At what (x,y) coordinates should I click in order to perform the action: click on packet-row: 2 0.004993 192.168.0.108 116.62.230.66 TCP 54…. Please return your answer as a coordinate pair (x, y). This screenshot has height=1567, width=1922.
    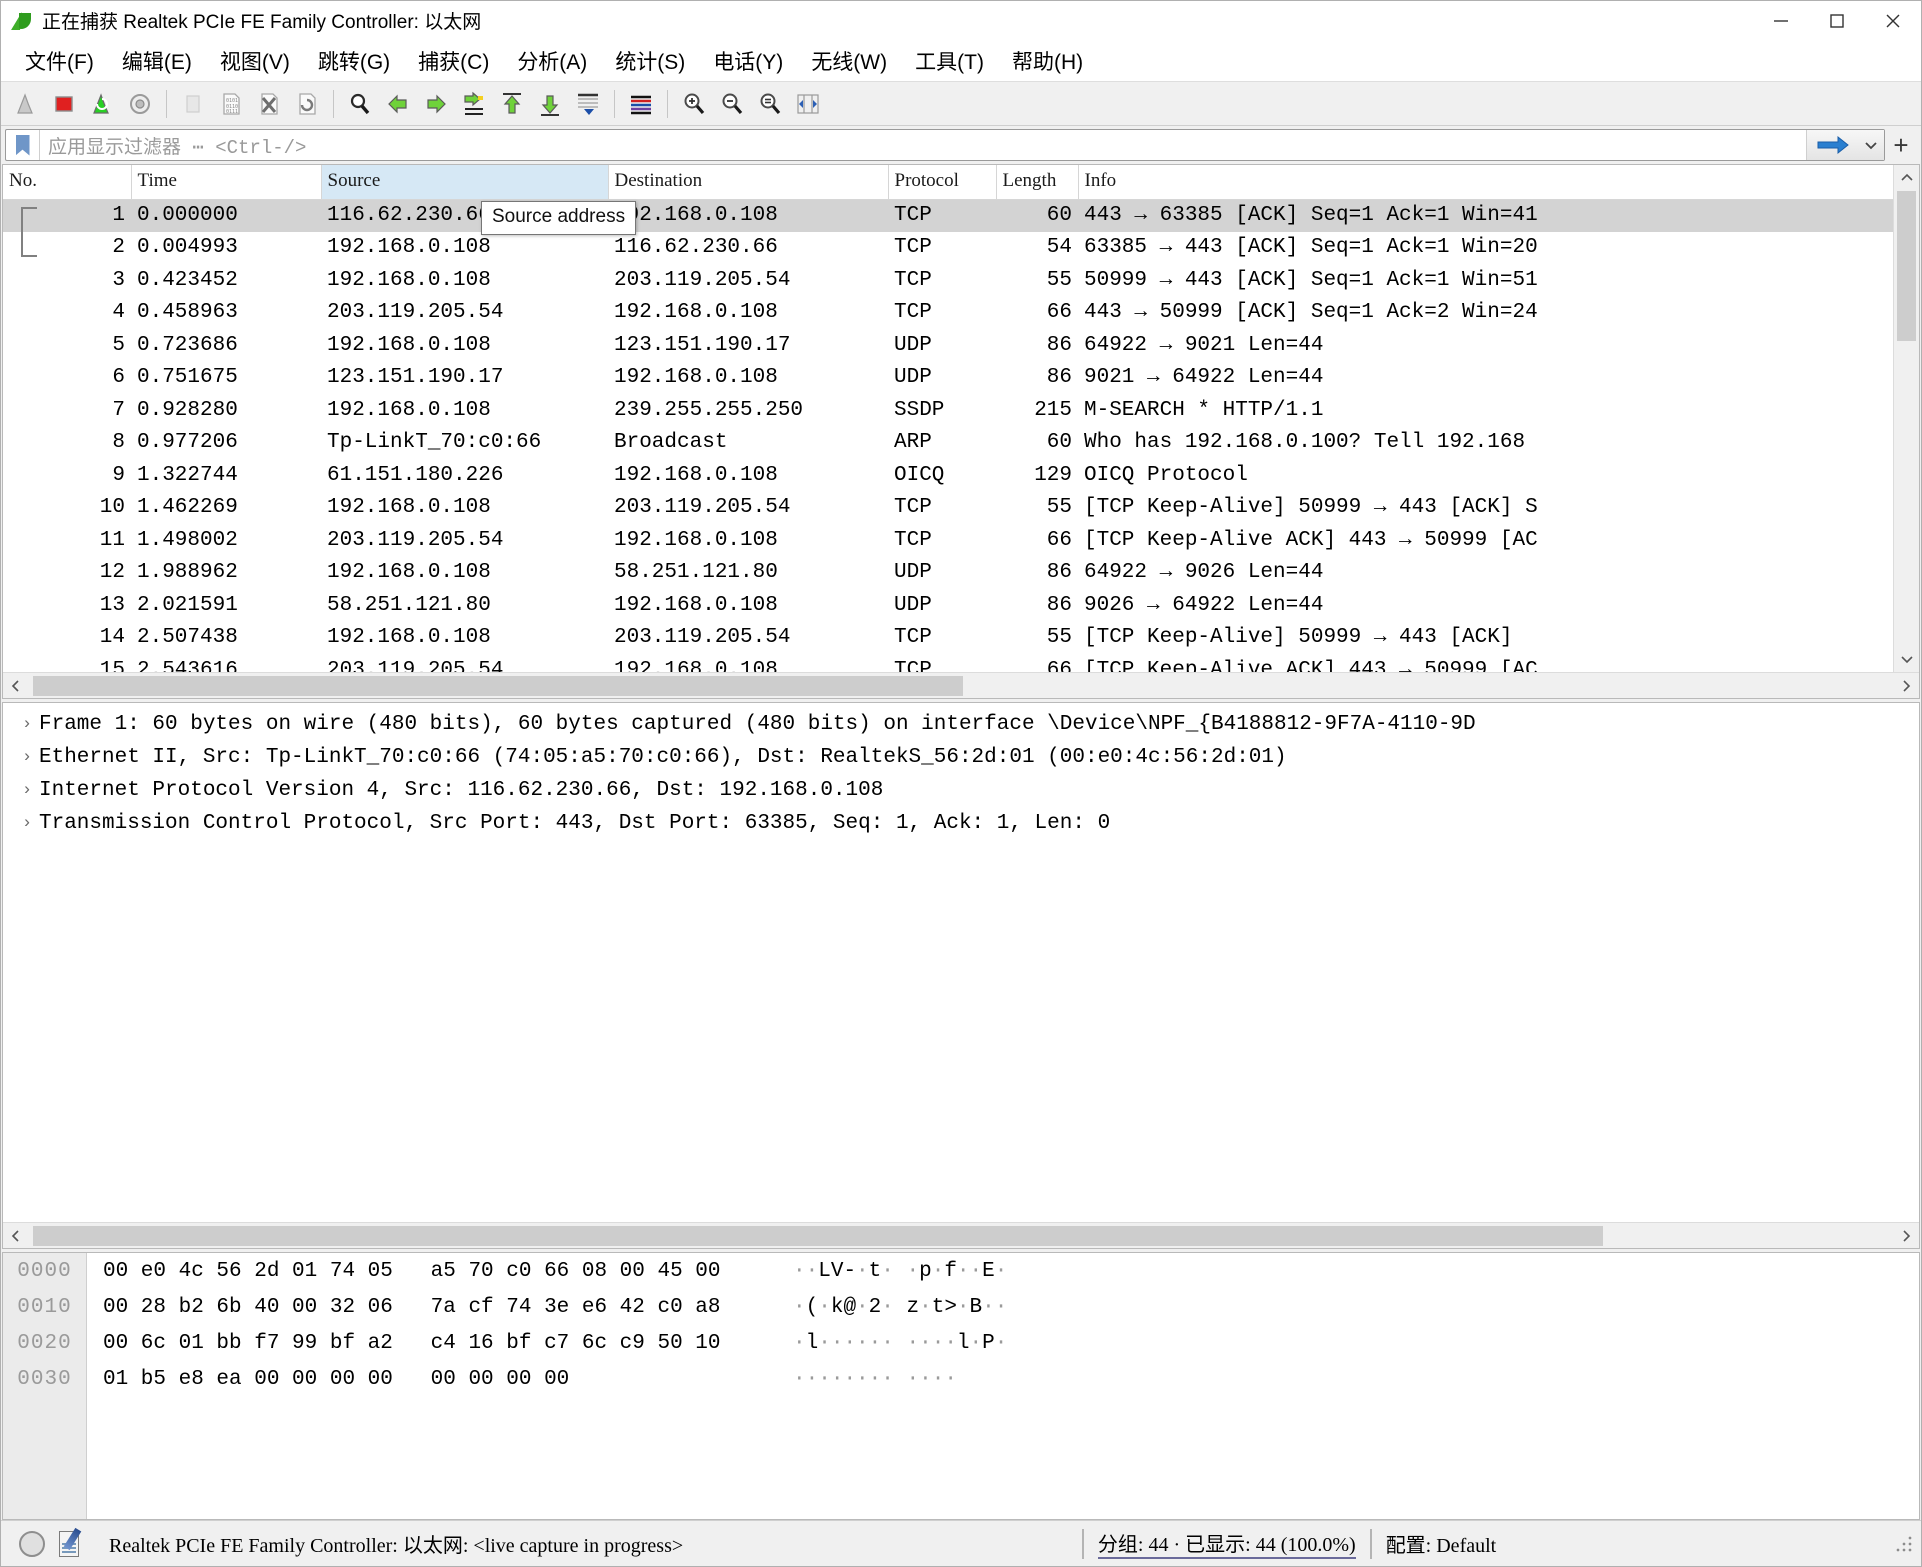
    Looking at the image, I should click on (948, 248).